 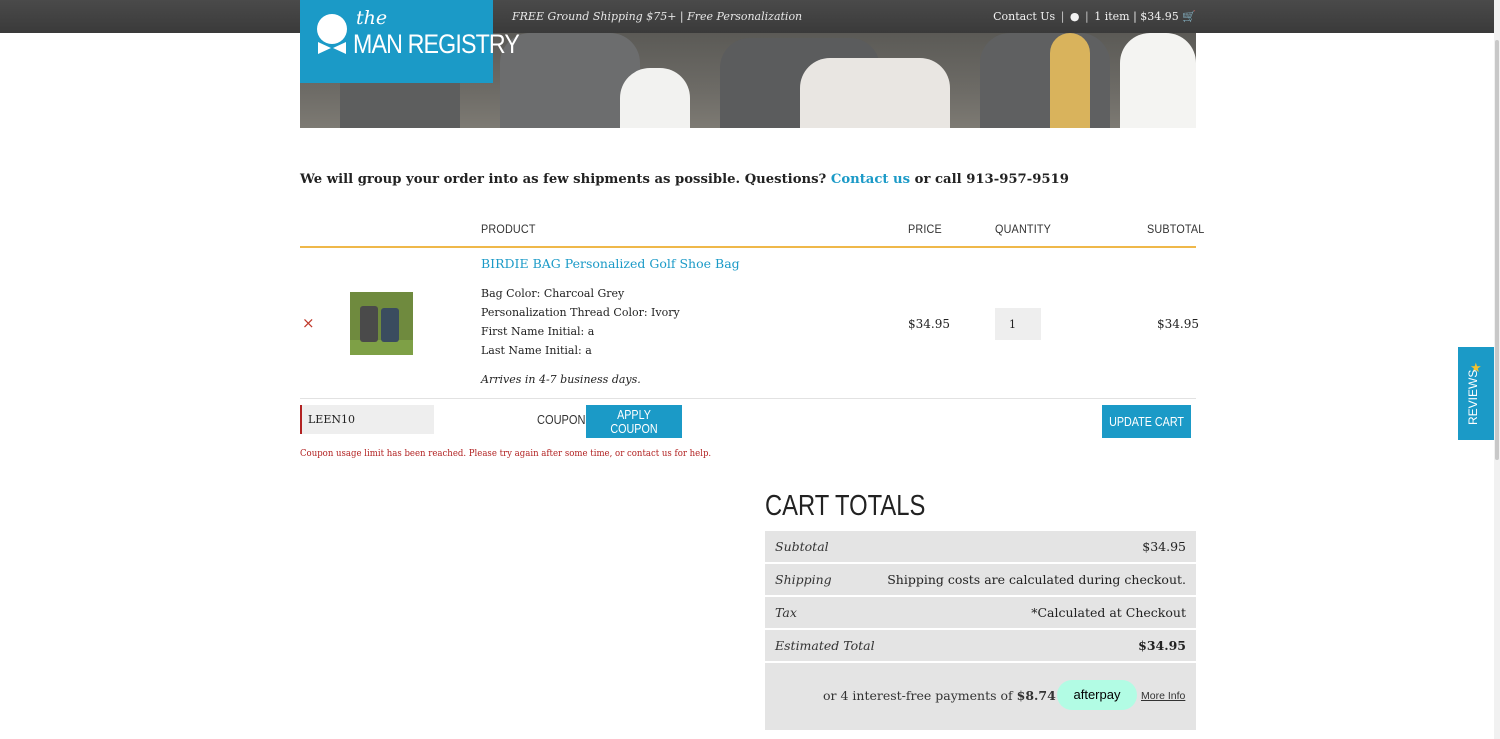 What do you see at coordinates (980, 612) in the screenshot?
I see `totals-row-tax: Tax *Calculated at Checkout` at bounding box center [980, 612].